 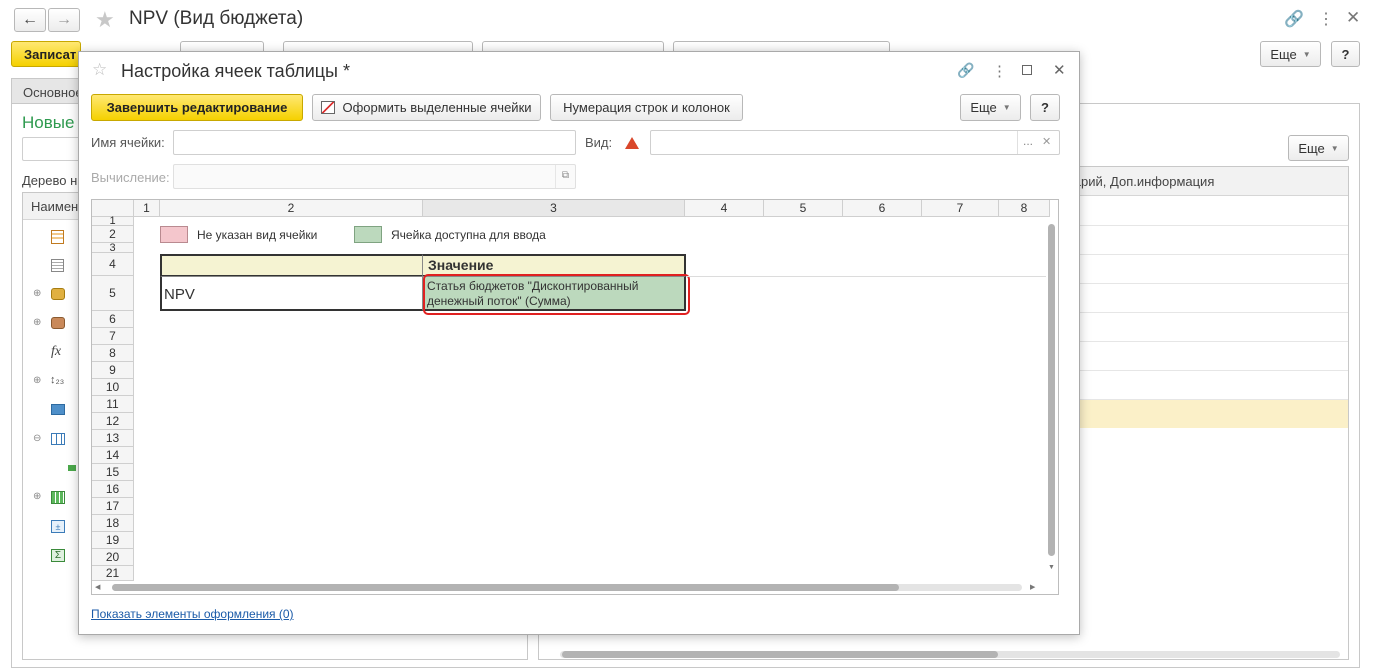 What do you see at coordinates (999, 71) in the screenshot?
I see `dialog-more-vertical-icon: ⋮` at bounding box center [999, 71].